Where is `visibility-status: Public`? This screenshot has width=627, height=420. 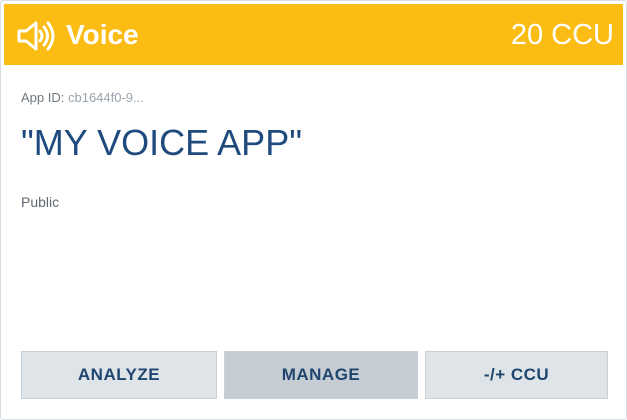 visibility-status: Public is located at coordinates (40, 202).